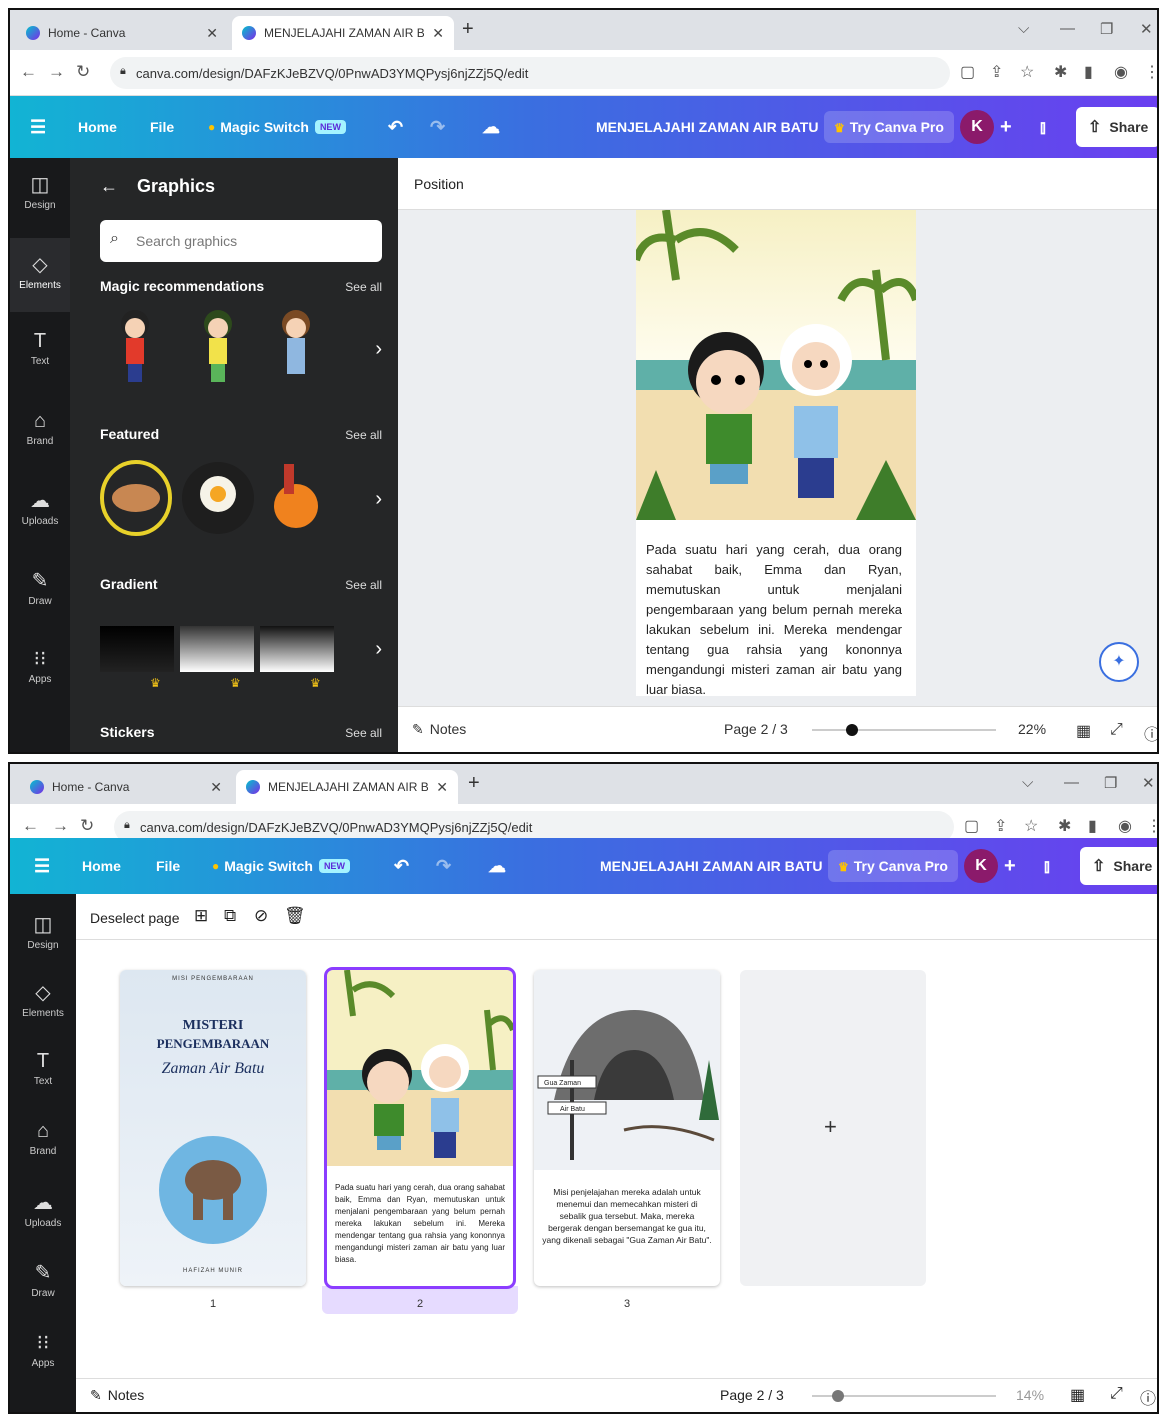 The height and width of the screenshot is (1414, 1159). Describe the element at coordinates (43, 931) in the screenshot. I see `rail-design: ◫ Design` at that location.